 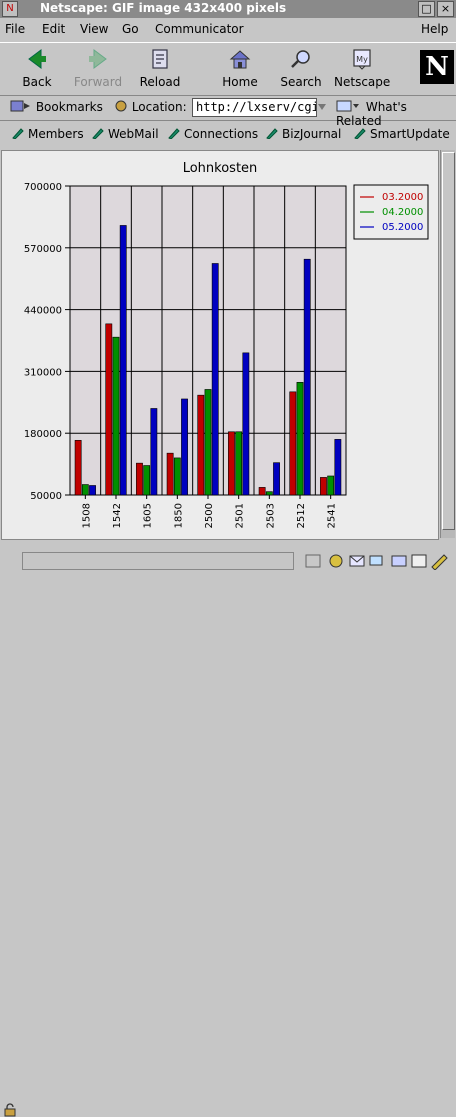 I want to click on bar-03.2000-2512, so click(x=293, y=443).